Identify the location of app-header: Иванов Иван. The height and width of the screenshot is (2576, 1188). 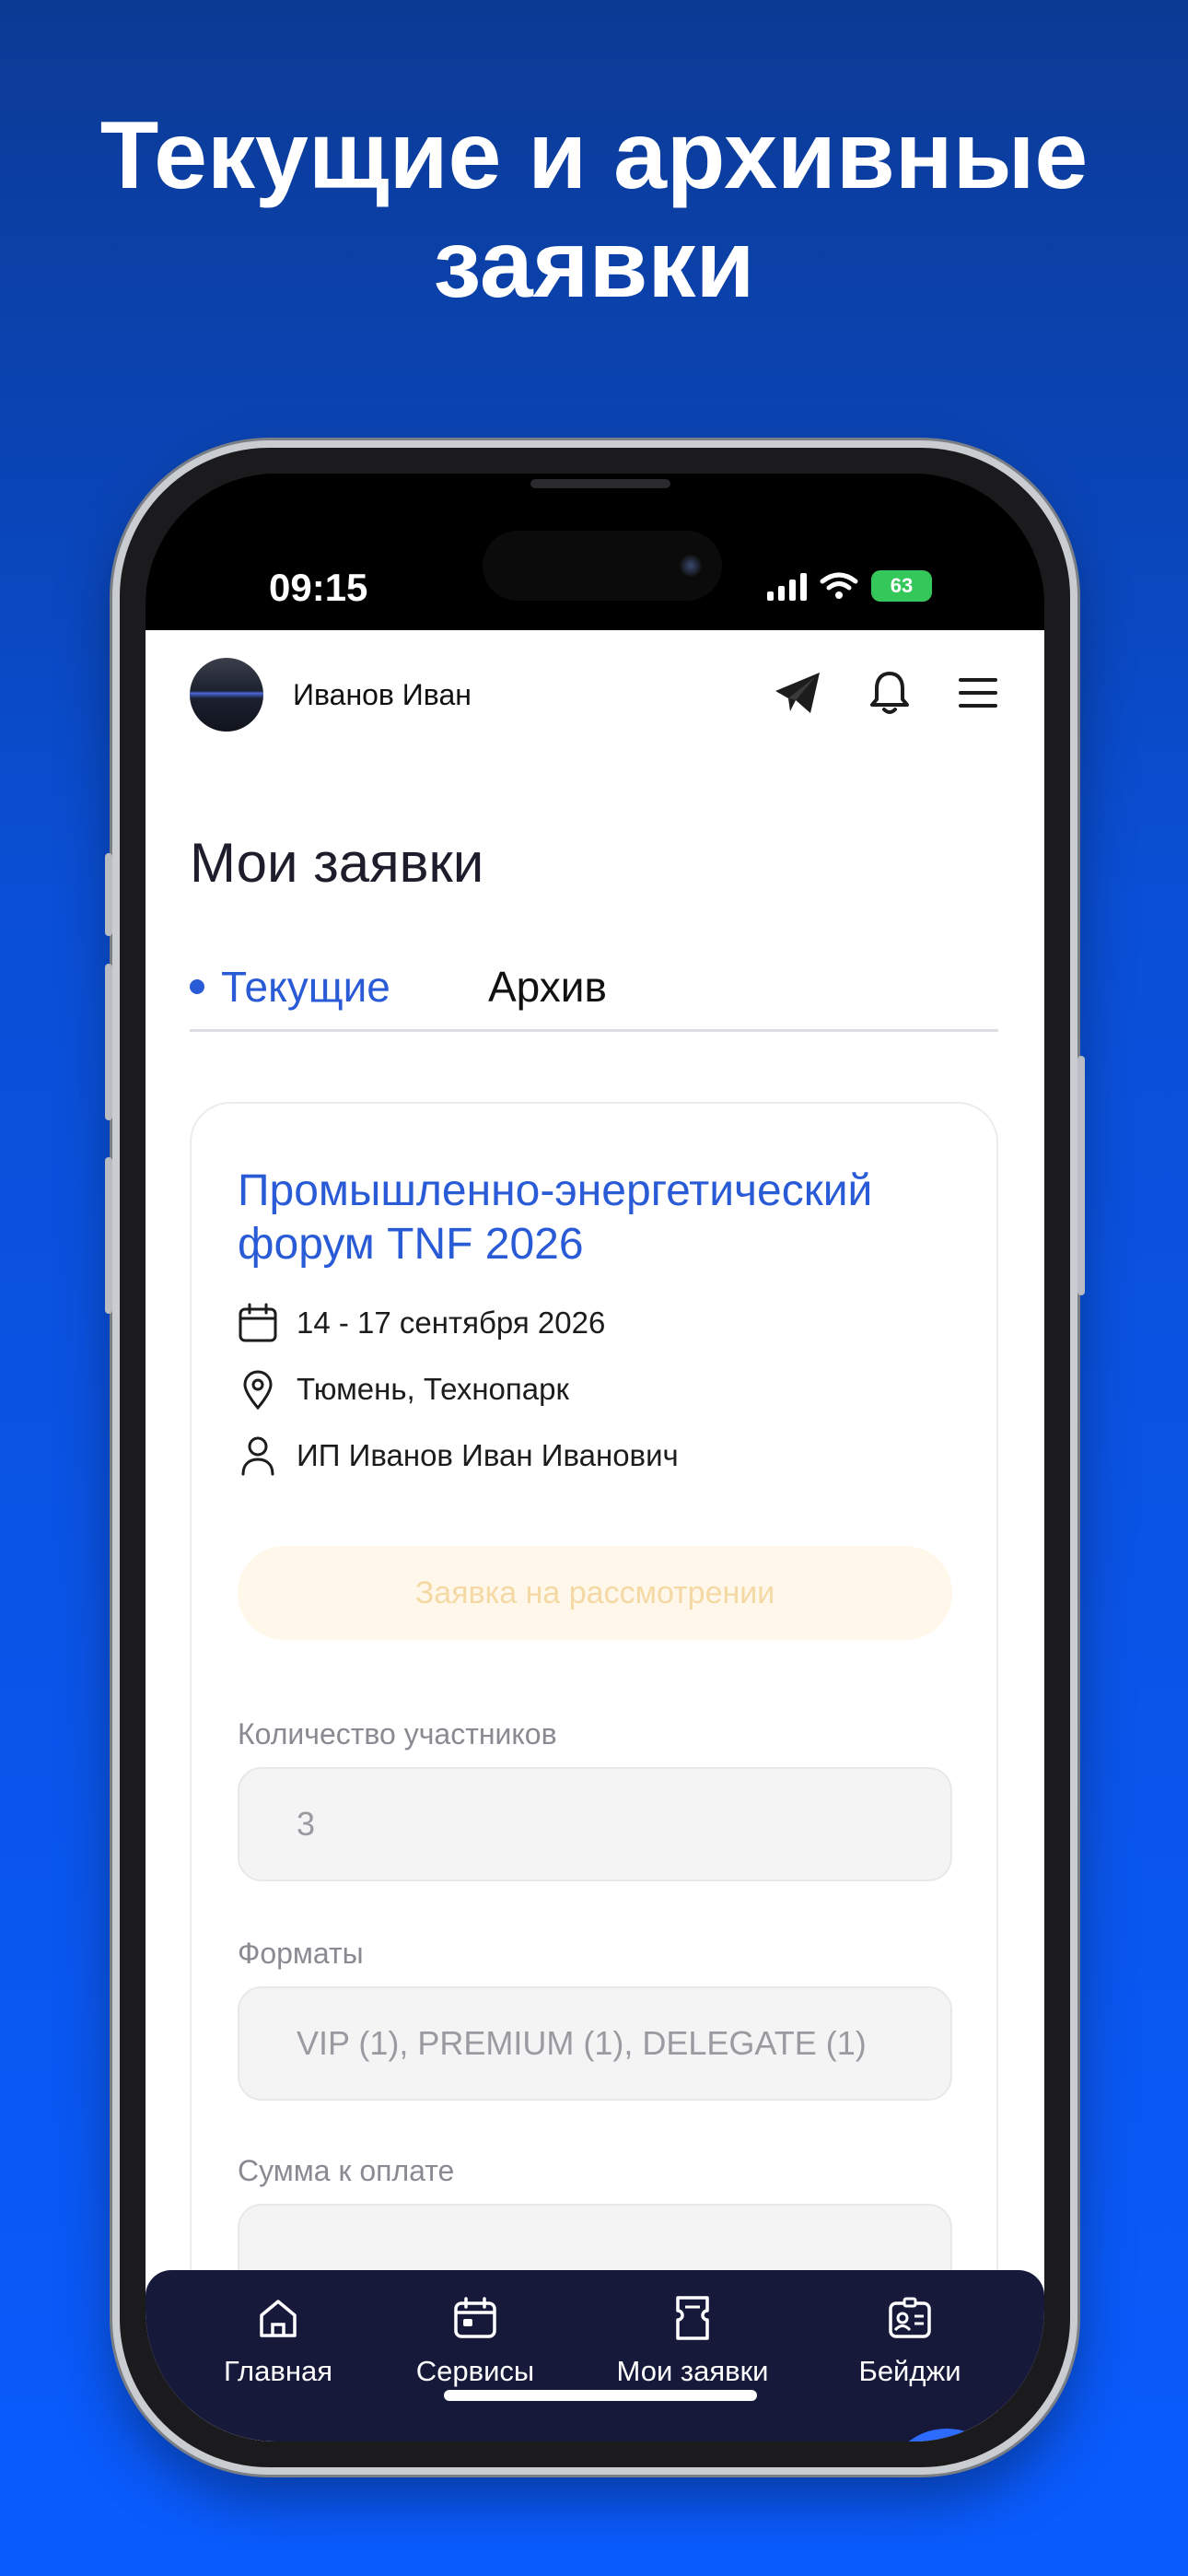
(595, 692).